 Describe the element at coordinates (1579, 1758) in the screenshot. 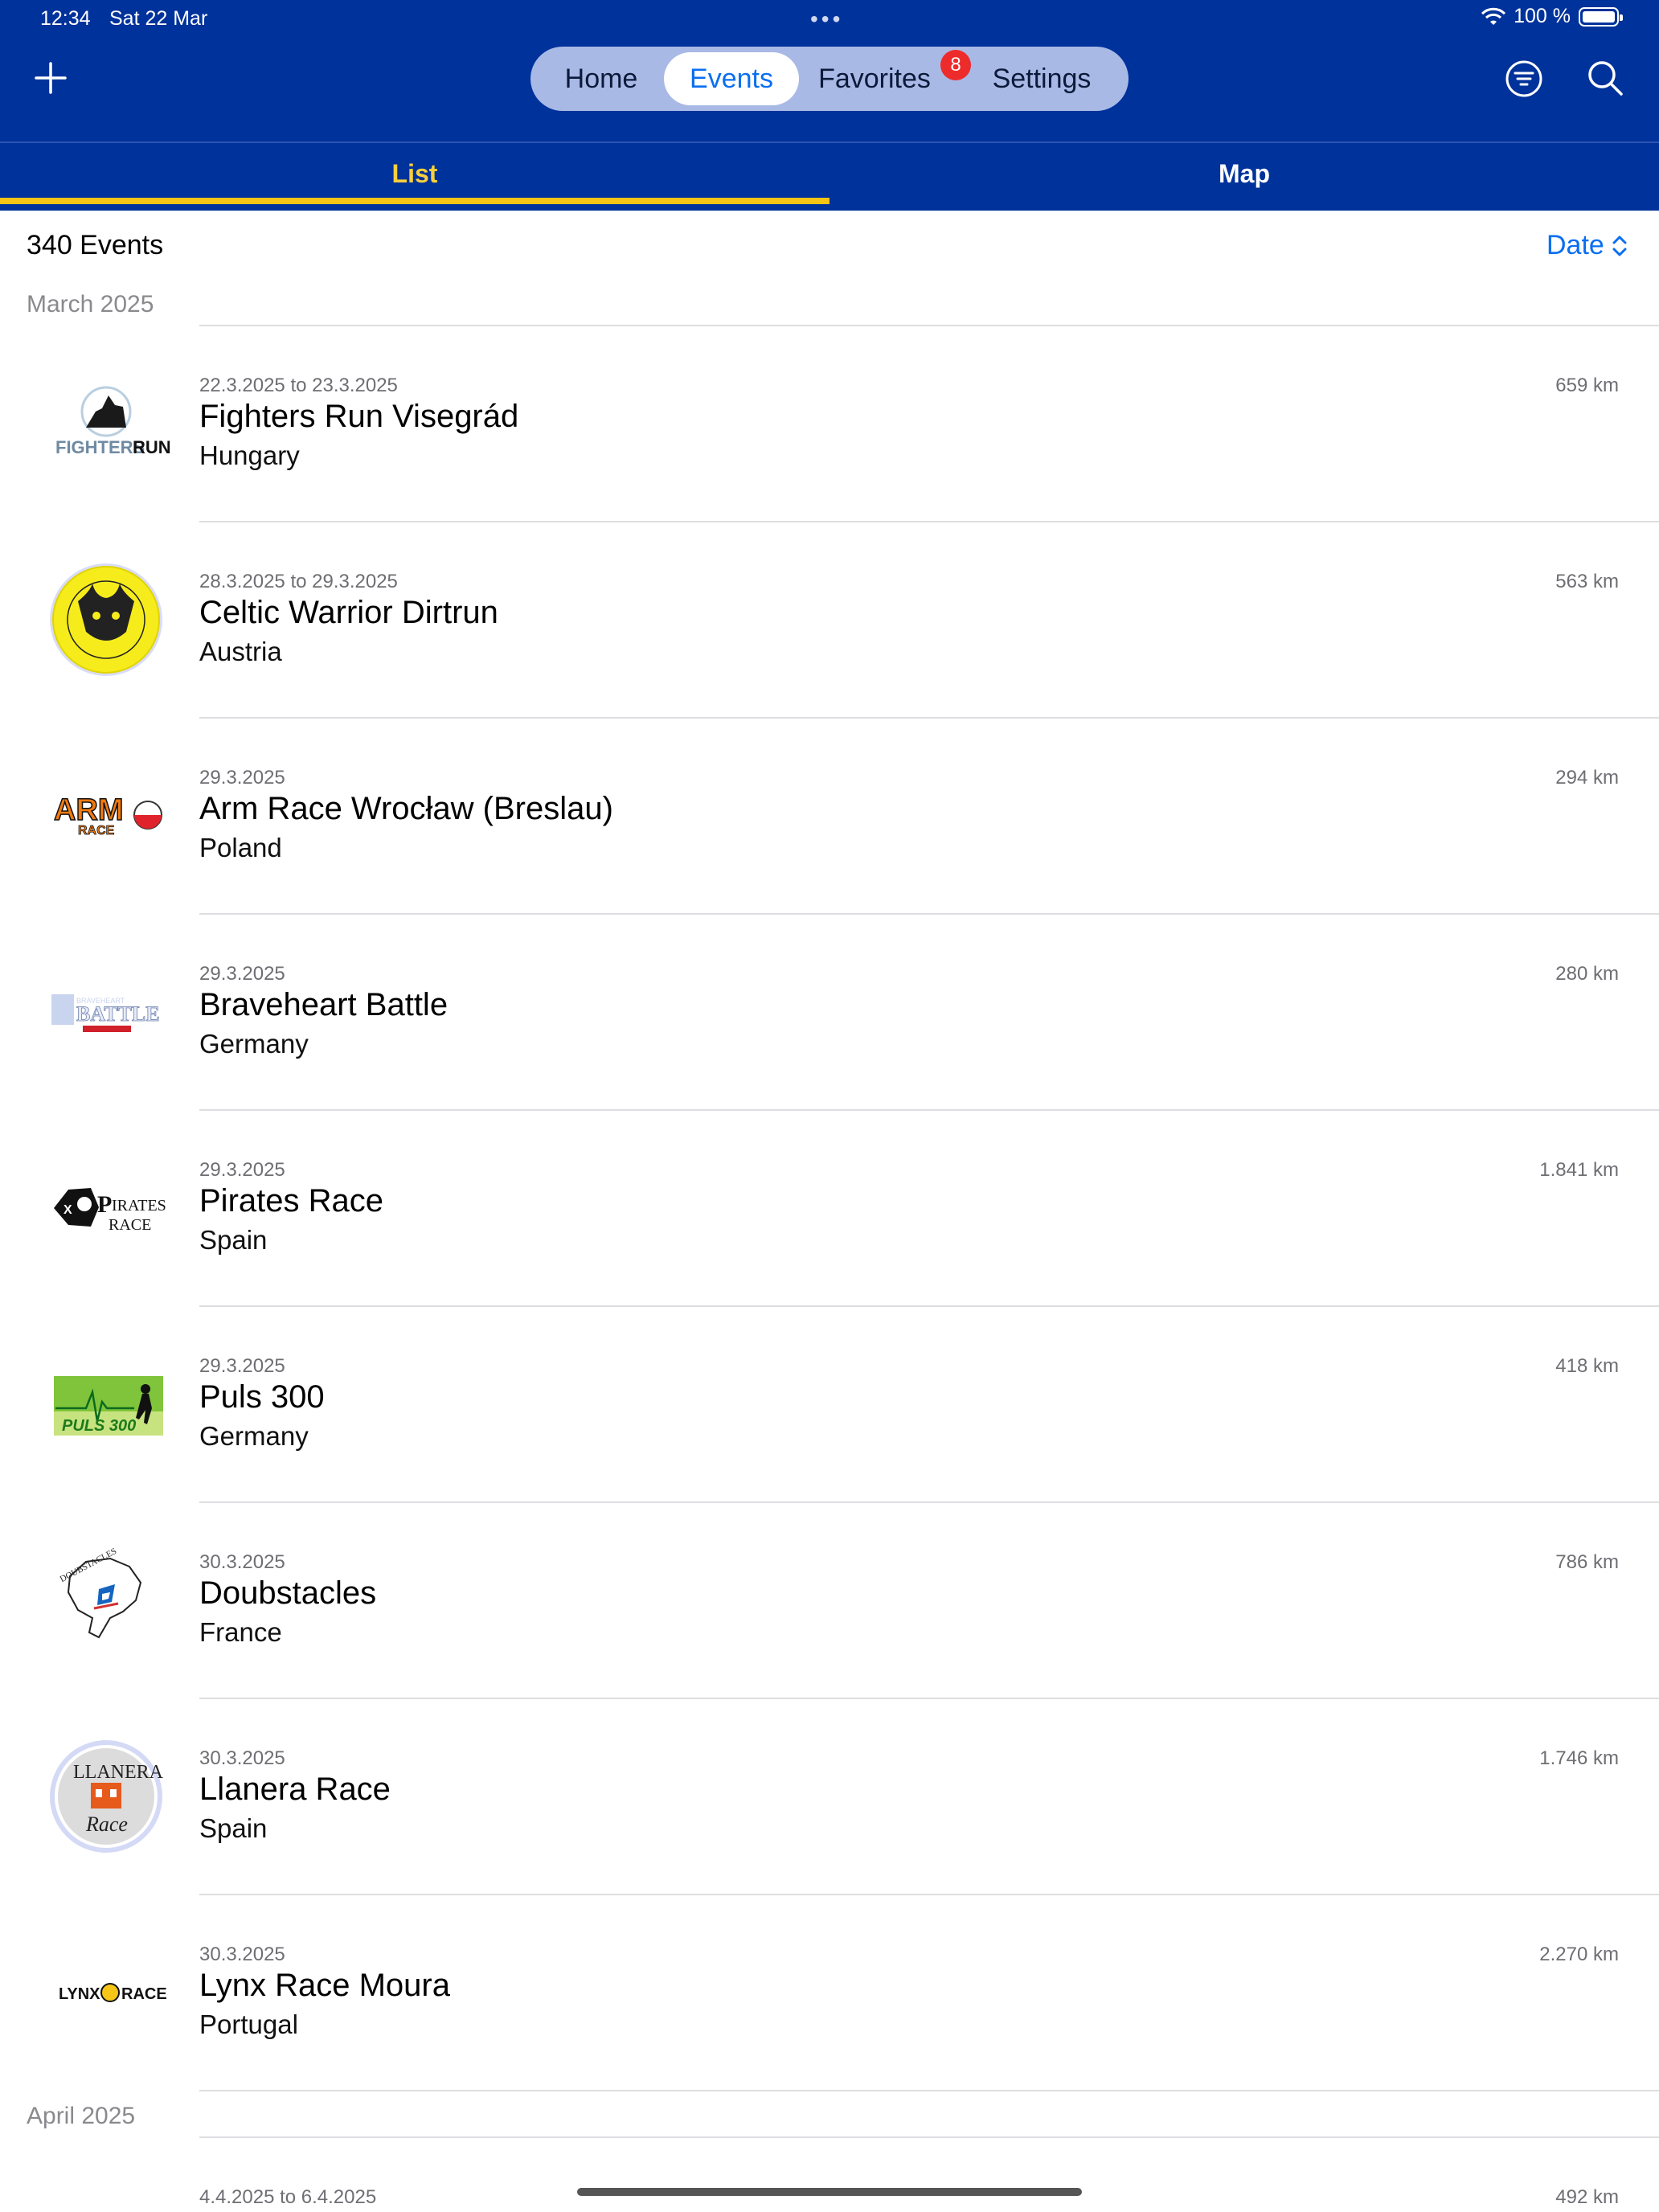

I see `event-distance: 1.746 km` at that location.